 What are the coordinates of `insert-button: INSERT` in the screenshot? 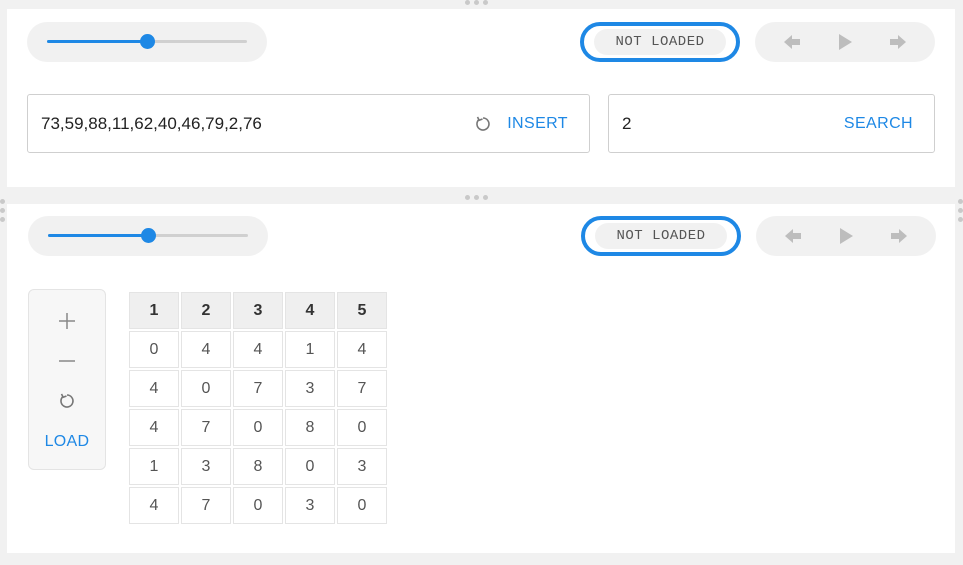 It's located at (537, 124).